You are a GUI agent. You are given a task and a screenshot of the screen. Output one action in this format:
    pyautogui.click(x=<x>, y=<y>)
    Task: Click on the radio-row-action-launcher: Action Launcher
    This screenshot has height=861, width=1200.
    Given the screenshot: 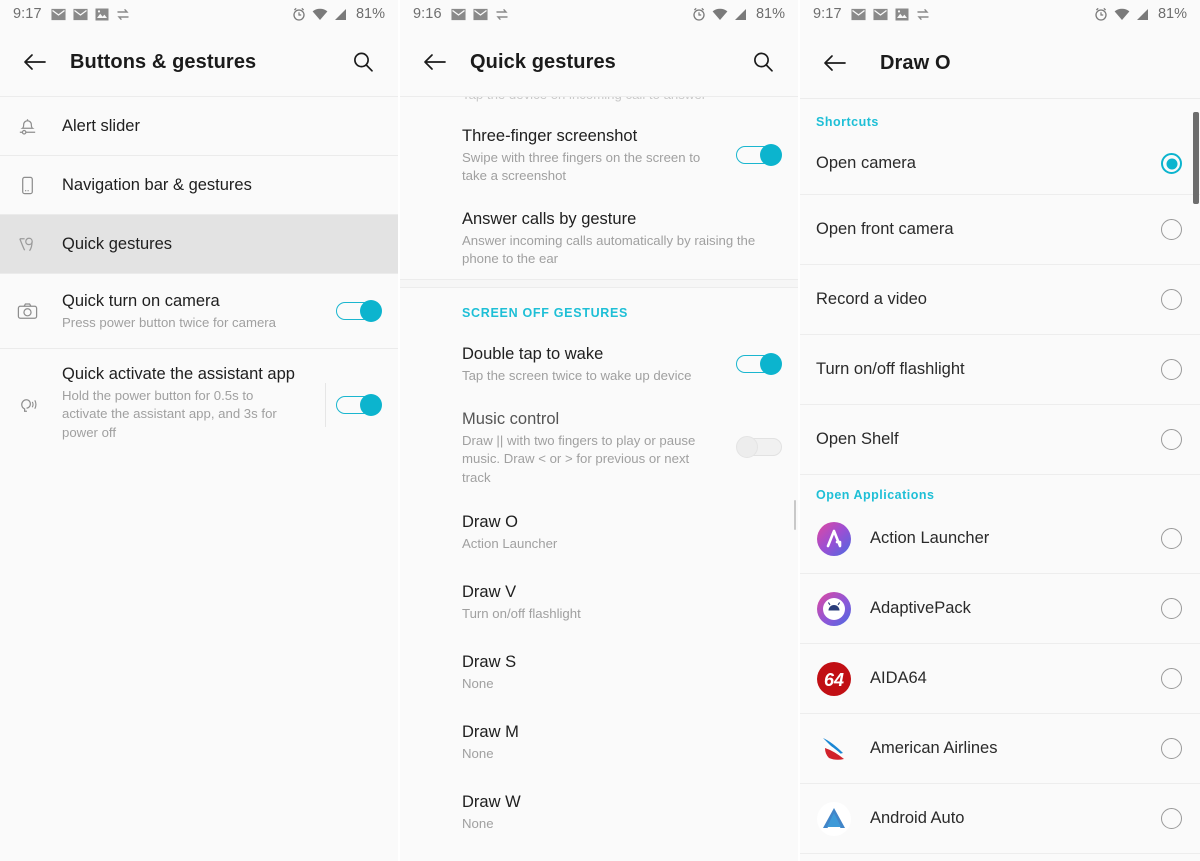 What is the action you would take?
    pyautogui.click(x=1000, y=539)
    